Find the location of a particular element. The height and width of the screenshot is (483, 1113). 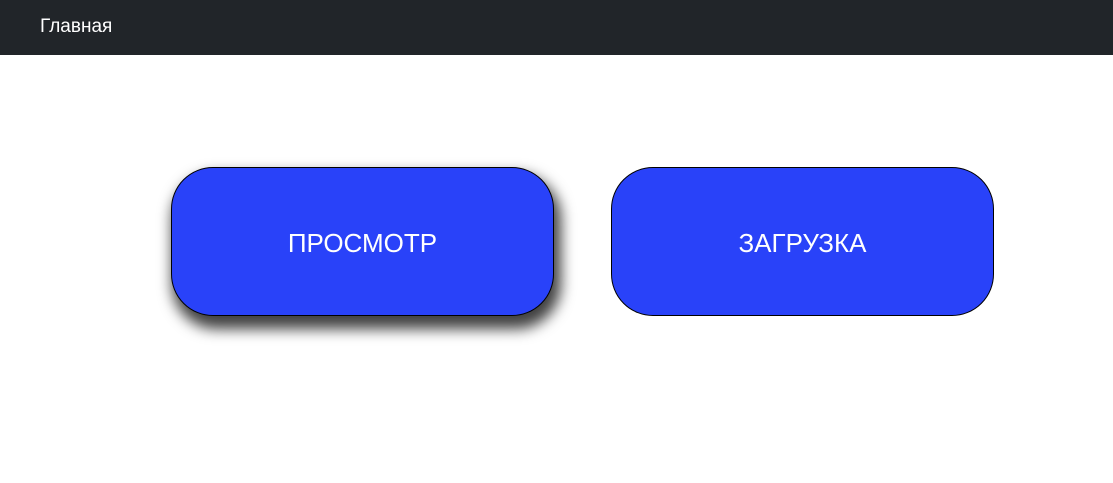

nav-home-link: Главная is located at coordinates (76, 27).